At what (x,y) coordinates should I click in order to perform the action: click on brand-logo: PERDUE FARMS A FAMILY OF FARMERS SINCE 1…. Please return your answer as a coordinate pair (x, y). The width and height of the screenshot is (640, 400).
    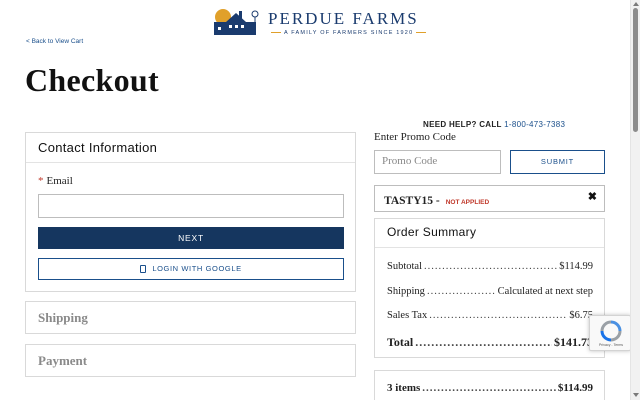
    Looking at the image, I should click on (317, 23).